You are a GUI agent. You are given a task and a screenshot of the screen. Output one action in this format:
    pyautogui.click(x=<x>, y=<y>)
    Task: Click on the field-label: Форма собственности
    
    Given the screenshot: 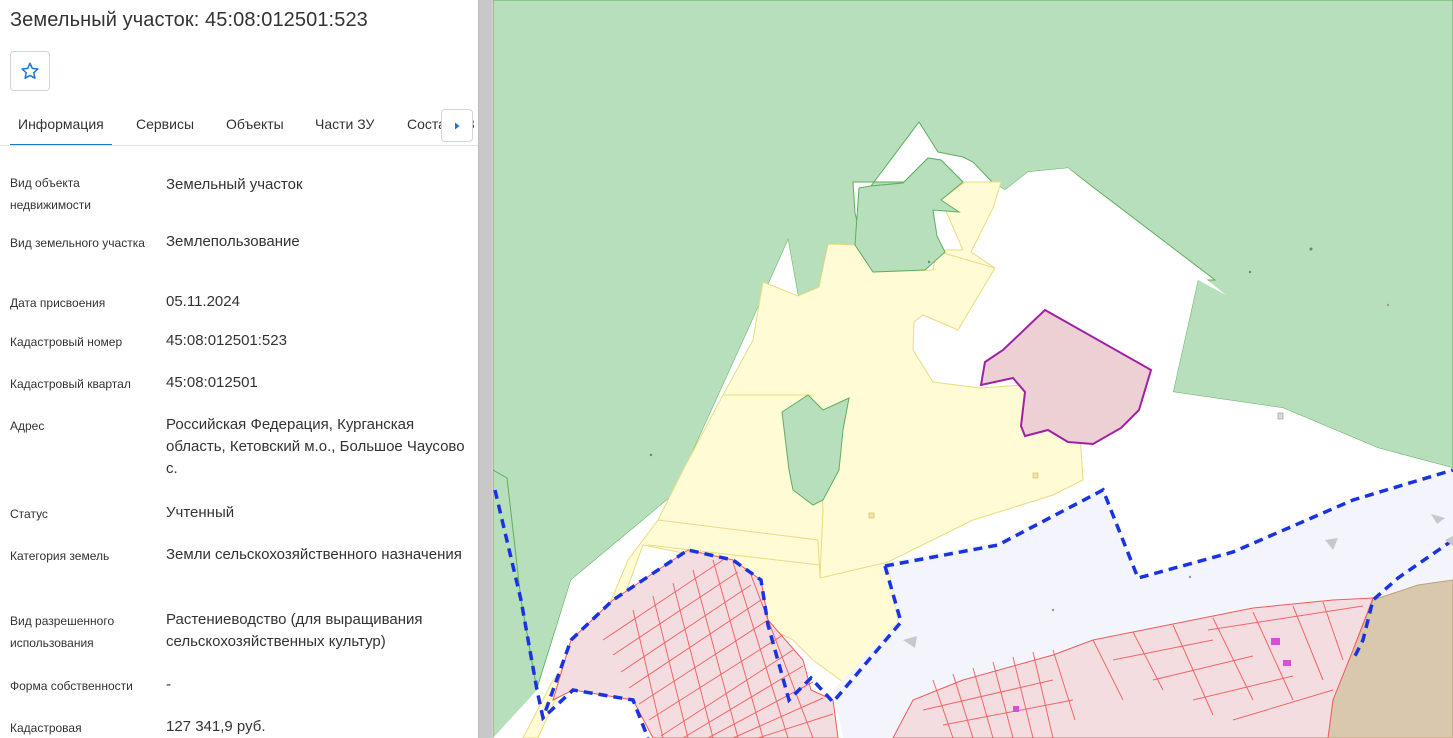 What is the action you would take?
    pyautogui.click(x=71, y=686)
    